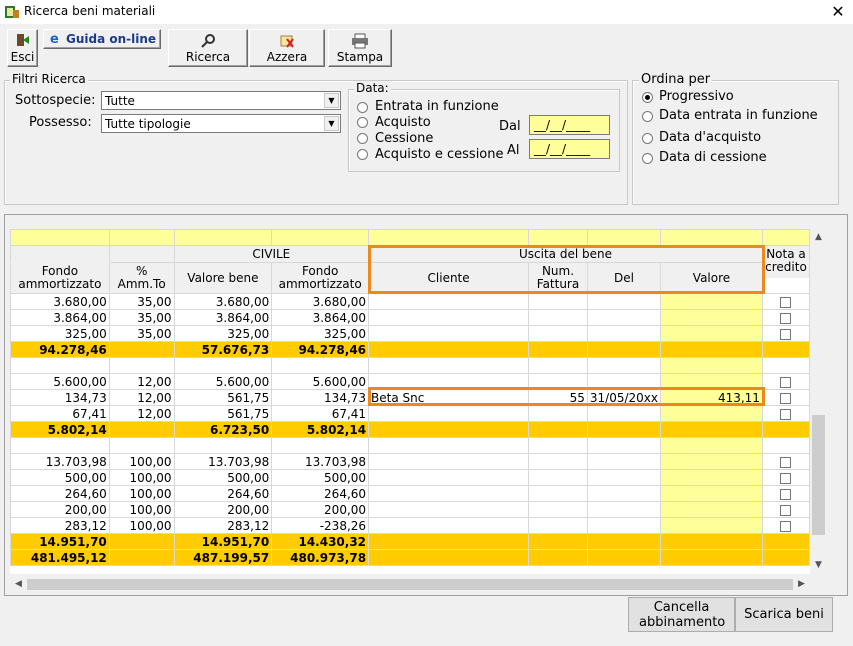 The height and width of the screenshot is (646, 853). I want to click on chevron-down-icon: ▼, so click(331, 100).